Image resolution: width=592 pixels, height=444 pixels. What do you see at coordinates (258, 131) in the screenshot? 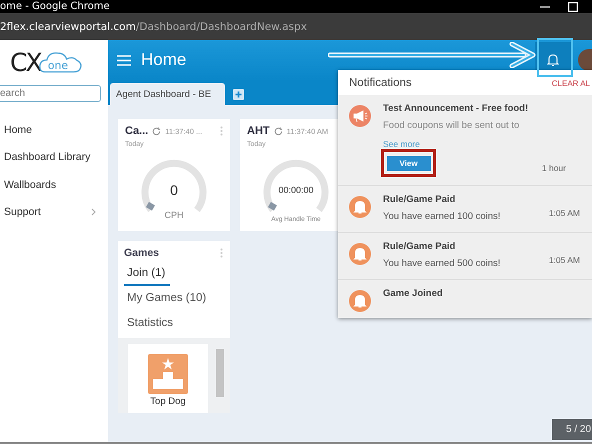
I see `widget-title: AHT` at bounding box center [258, 131].